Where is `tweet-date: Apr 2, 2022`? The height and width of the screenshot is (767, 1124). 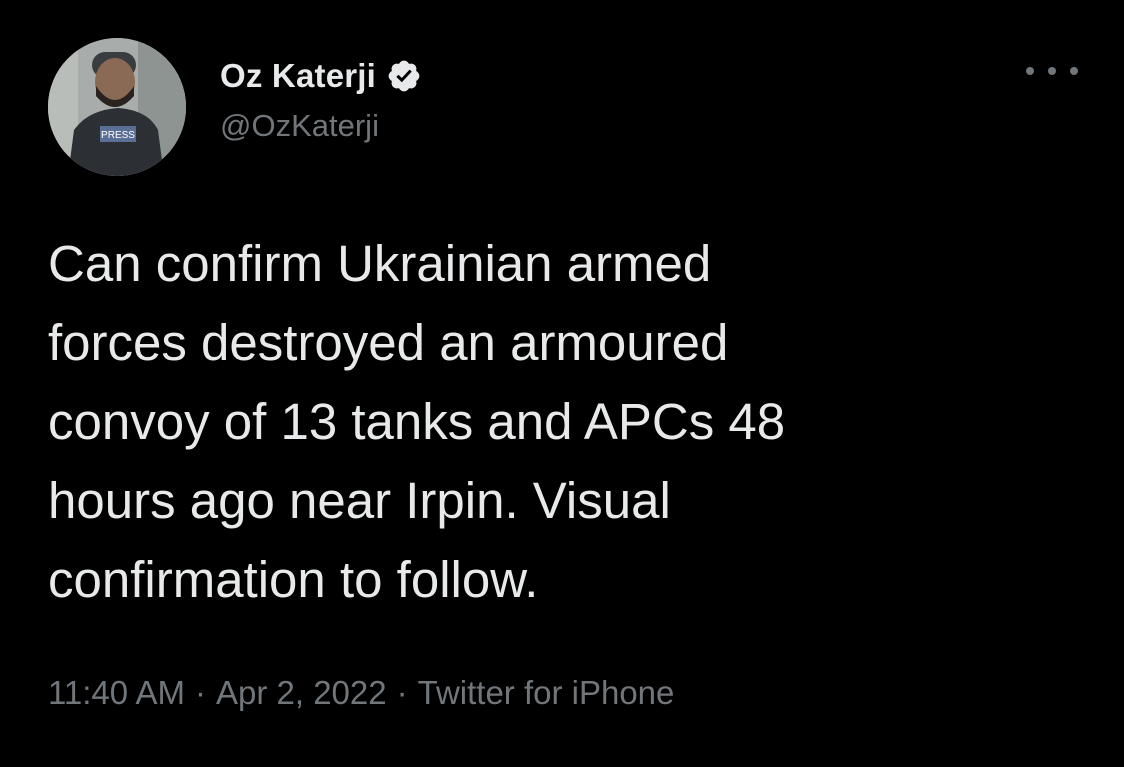
tweet-date: Apr 2, 2022 is located at coordinates (301, 693).